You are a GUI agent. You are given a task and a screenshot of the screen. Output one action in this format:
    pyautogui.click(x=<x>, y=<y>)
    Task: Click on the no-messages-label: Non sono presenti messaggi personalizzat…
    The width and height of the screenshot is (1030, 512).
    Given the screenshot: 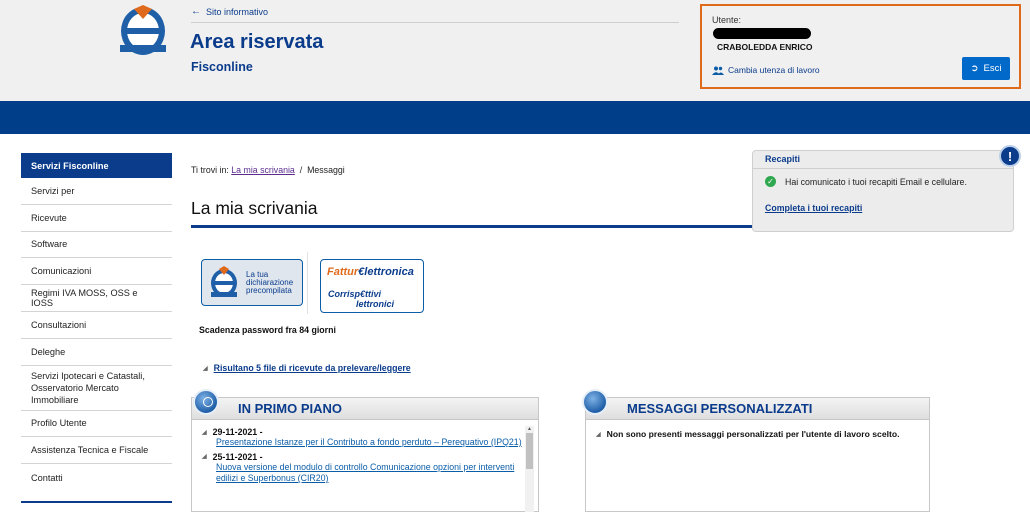 What is the action you would take?
    pyautogui.click(x=753, y=434)
    